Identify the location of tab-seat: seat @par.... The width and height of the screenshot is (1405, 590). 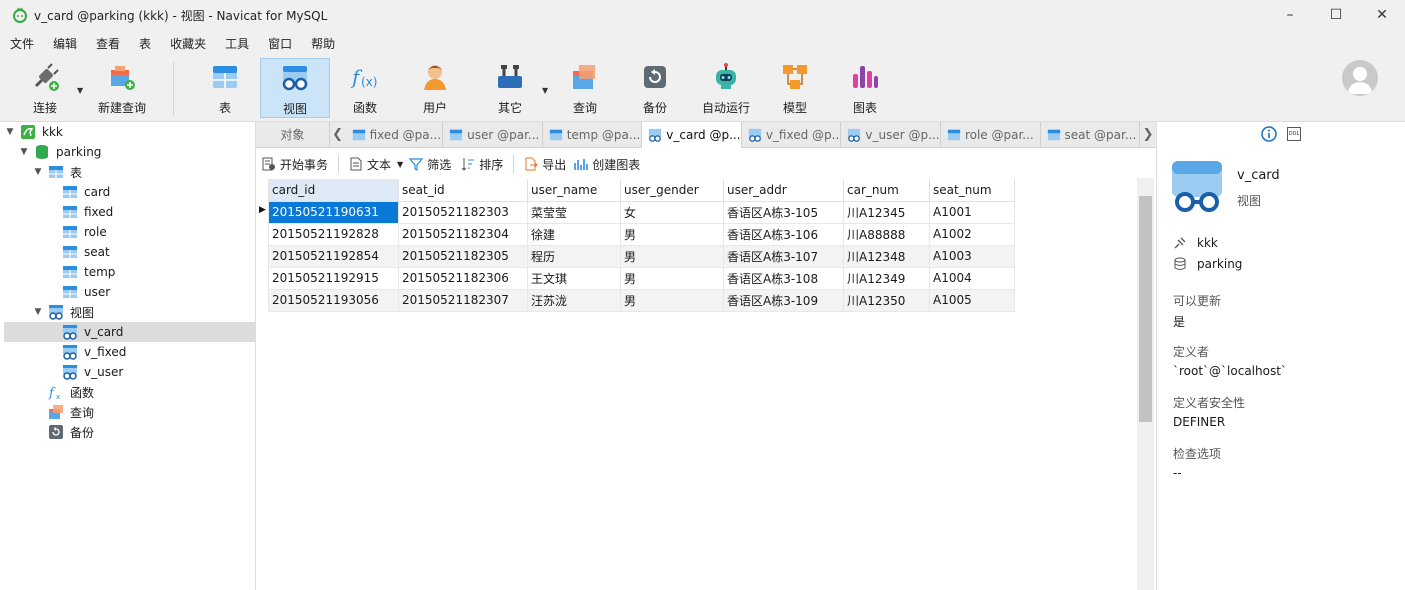
(1091, 134).